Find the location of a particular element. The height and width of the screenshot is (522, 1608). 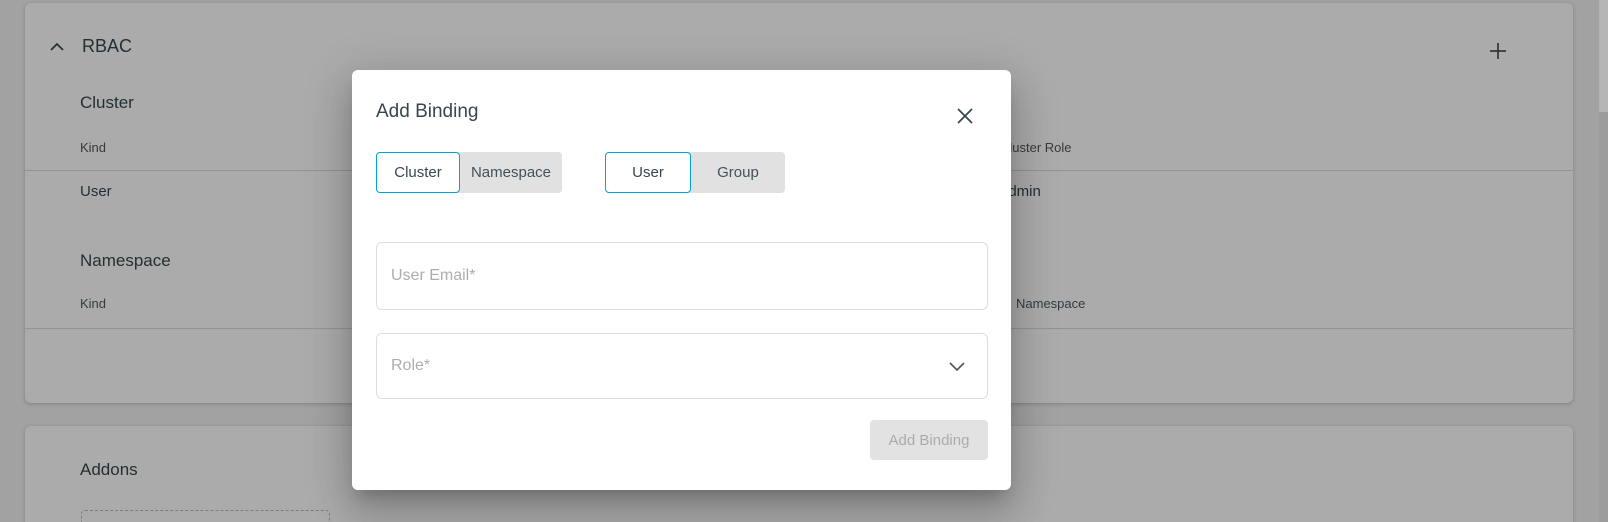

dialog-title: Add Binding is located at coordinates (427, 111).